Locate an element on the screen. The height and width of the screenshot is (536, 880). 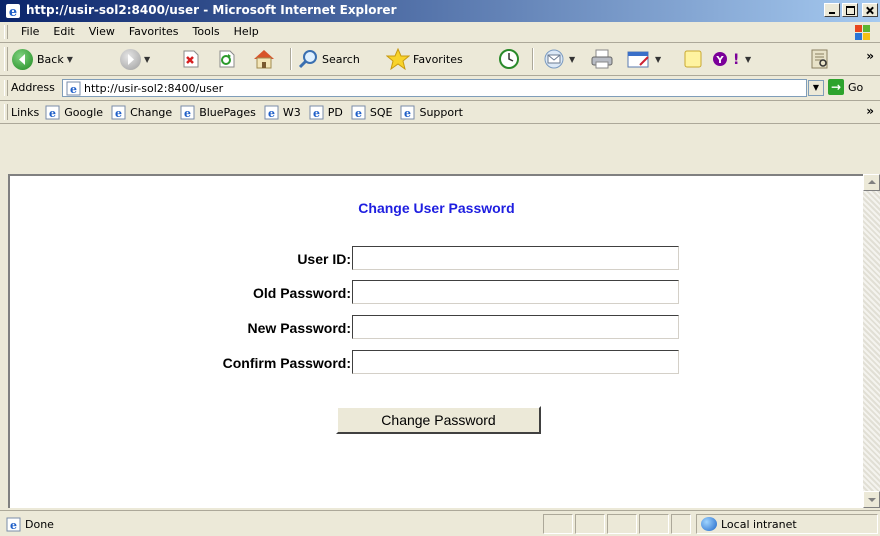
status-text: Done is located at coordinates (39, 524).